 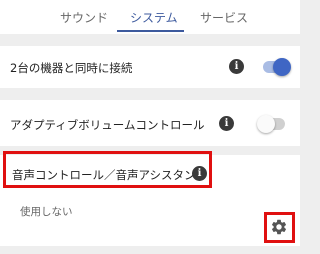 What do you see at coordinates (46, 212) in the screenshot?
I see `voice-assistant-value: 使用しない` at bounding box center [46, 212].